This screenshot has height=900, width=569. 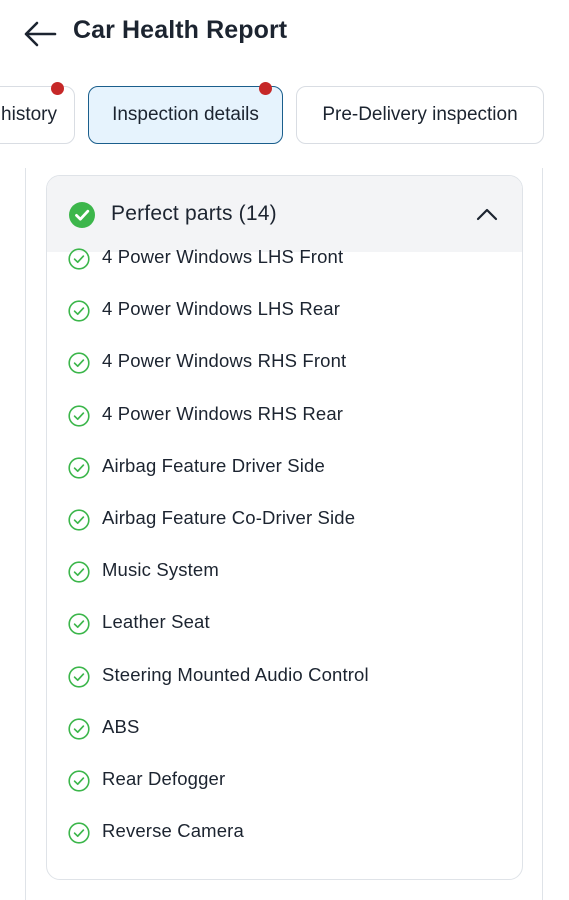 I want to click on part-name: ABS, so click(x=121, y=726).